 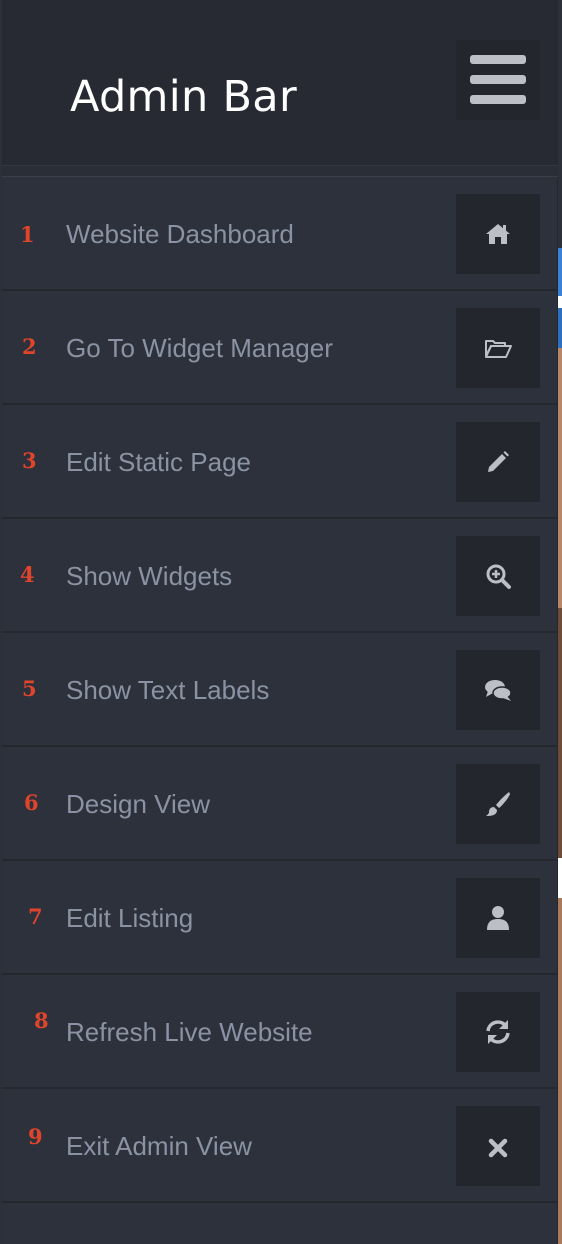 I want to click on menu-item-refresh-live-website: 8 Refresh Live Website, so click(x=280, y=1032).